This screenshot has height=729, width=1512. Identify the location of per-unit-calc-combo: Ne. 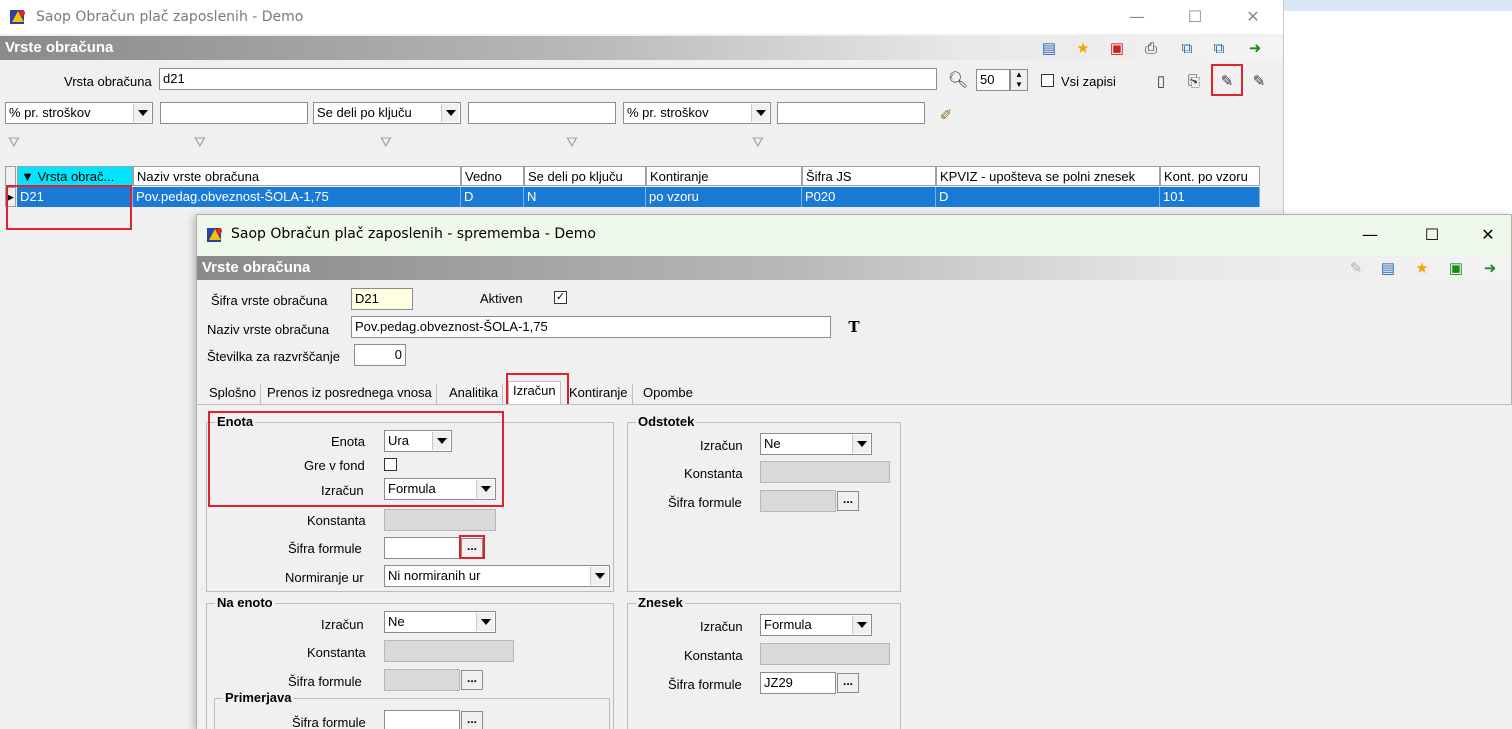
(440, 622).